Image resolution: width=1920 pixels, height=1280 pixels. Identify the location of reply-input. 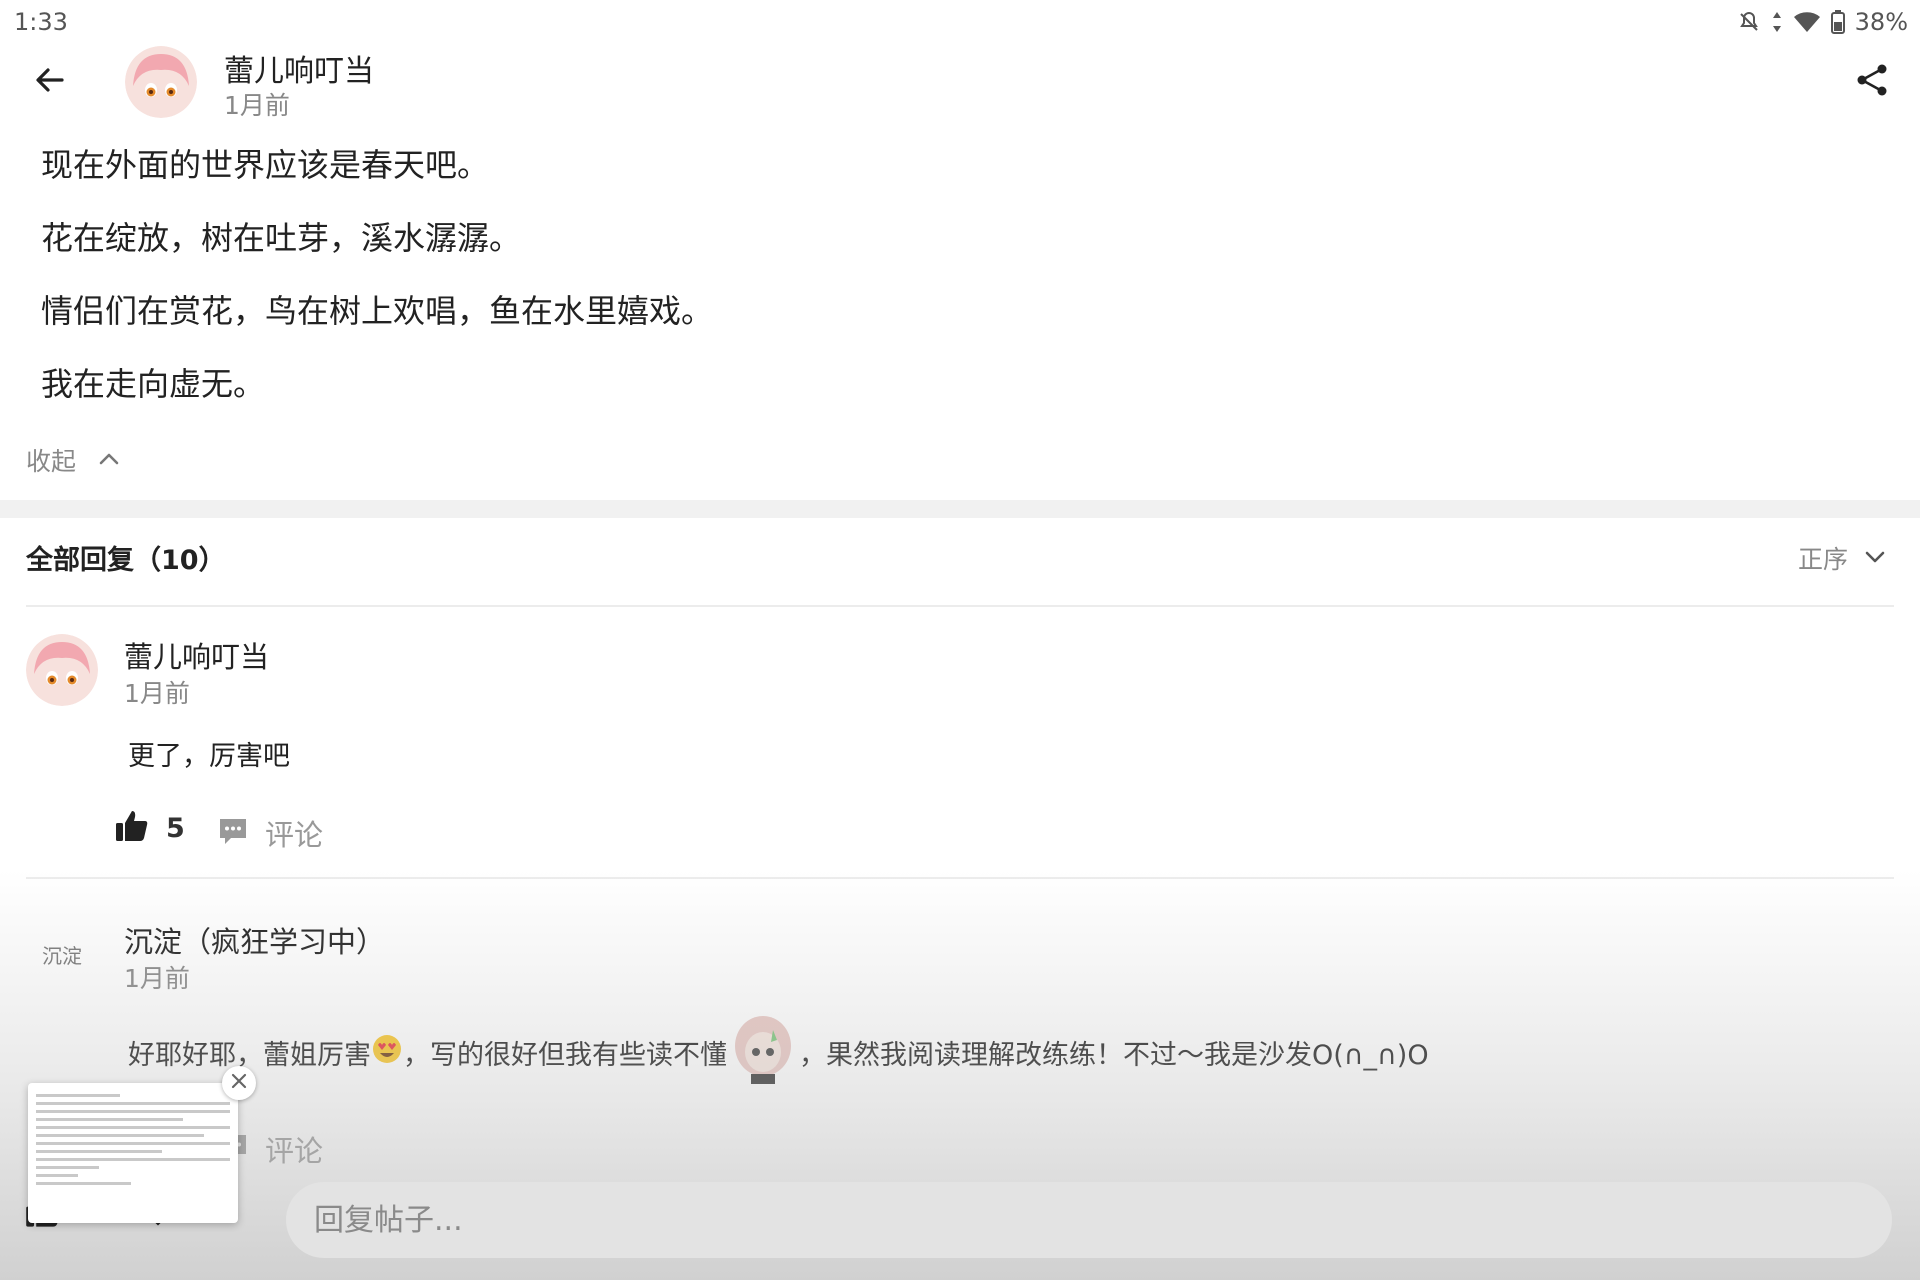
(1089, 1220).